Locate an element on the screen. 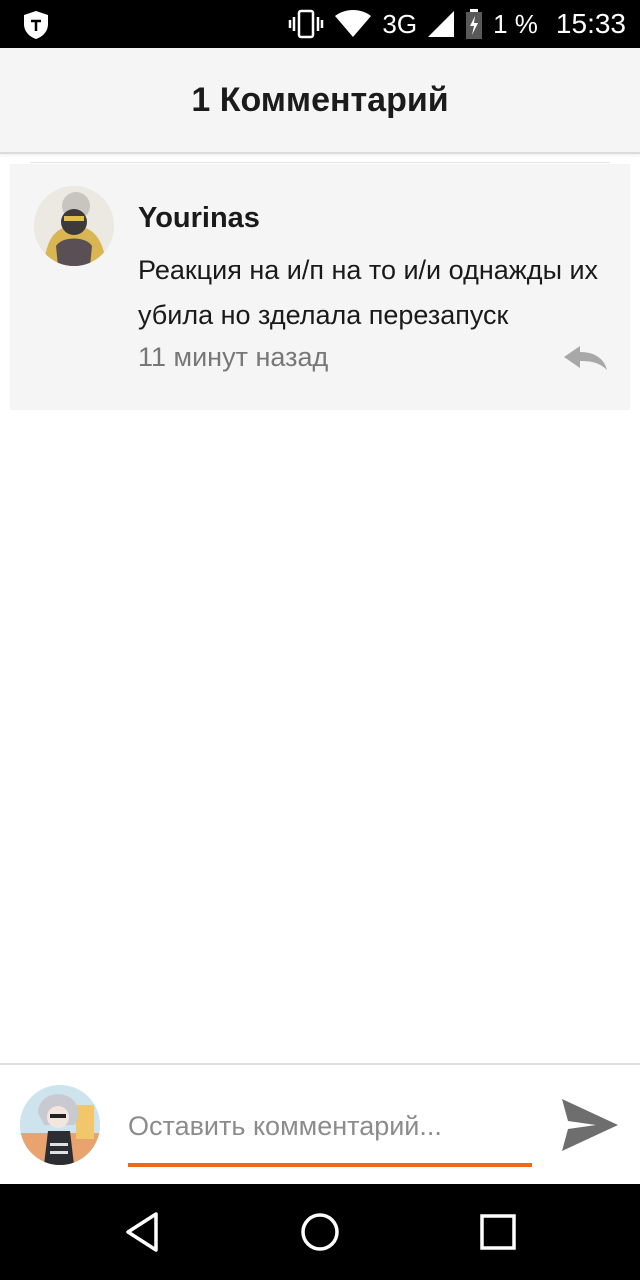 The image size is (640, 1280). send-icon is located at coordinates (590, 1125).